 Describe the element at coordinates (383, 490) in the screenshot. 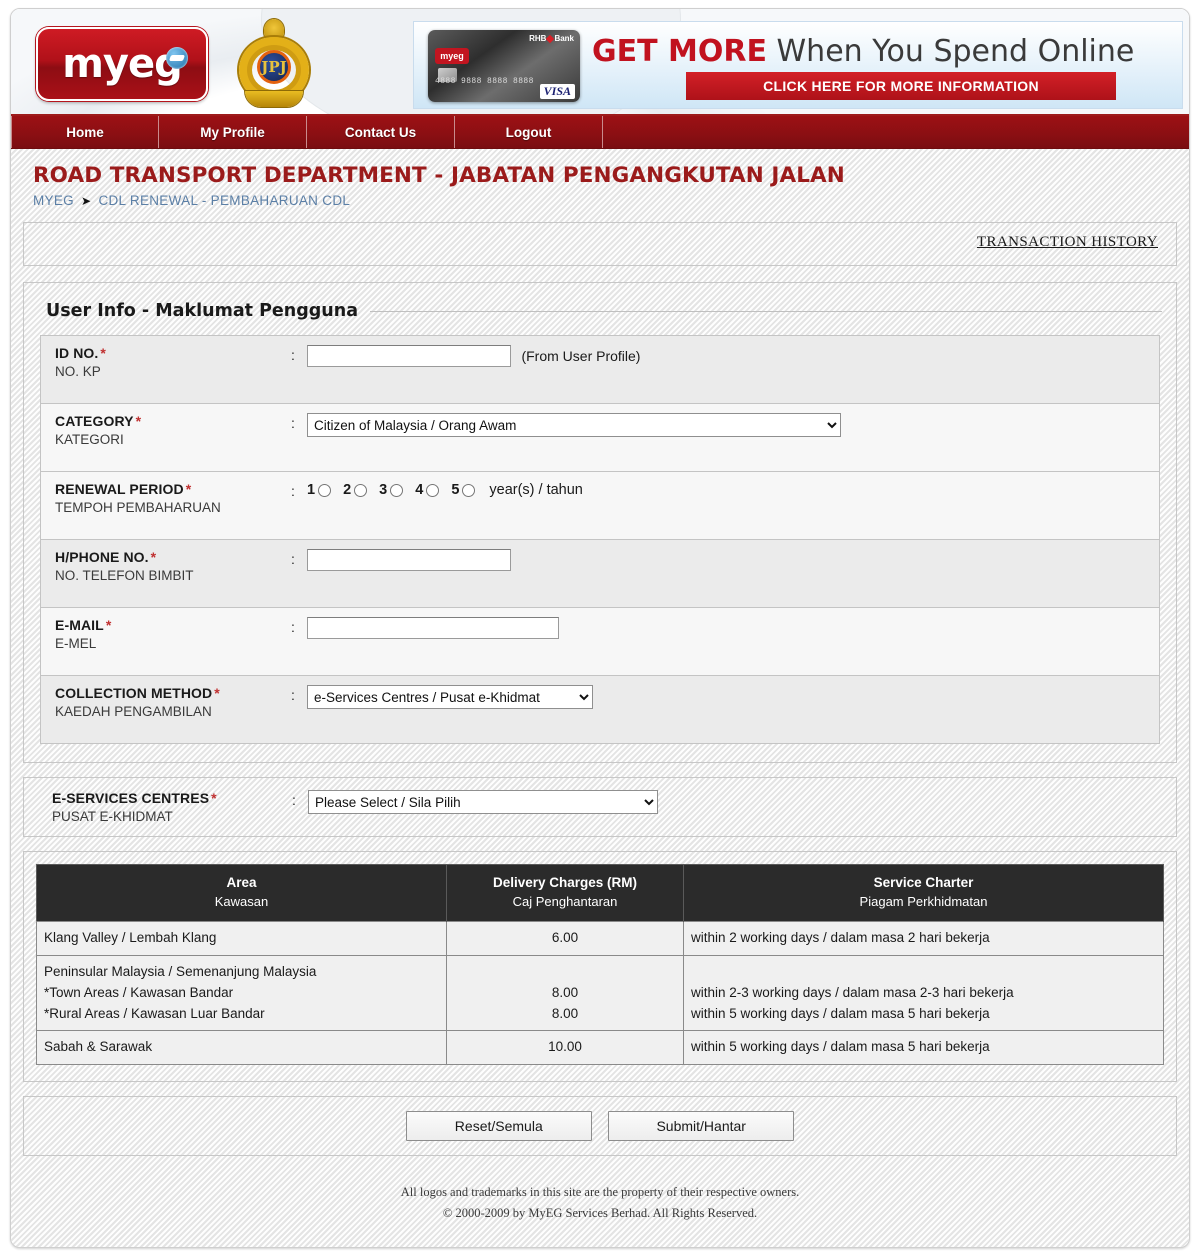

I see `renewal-period-label-3: 3` at that location.